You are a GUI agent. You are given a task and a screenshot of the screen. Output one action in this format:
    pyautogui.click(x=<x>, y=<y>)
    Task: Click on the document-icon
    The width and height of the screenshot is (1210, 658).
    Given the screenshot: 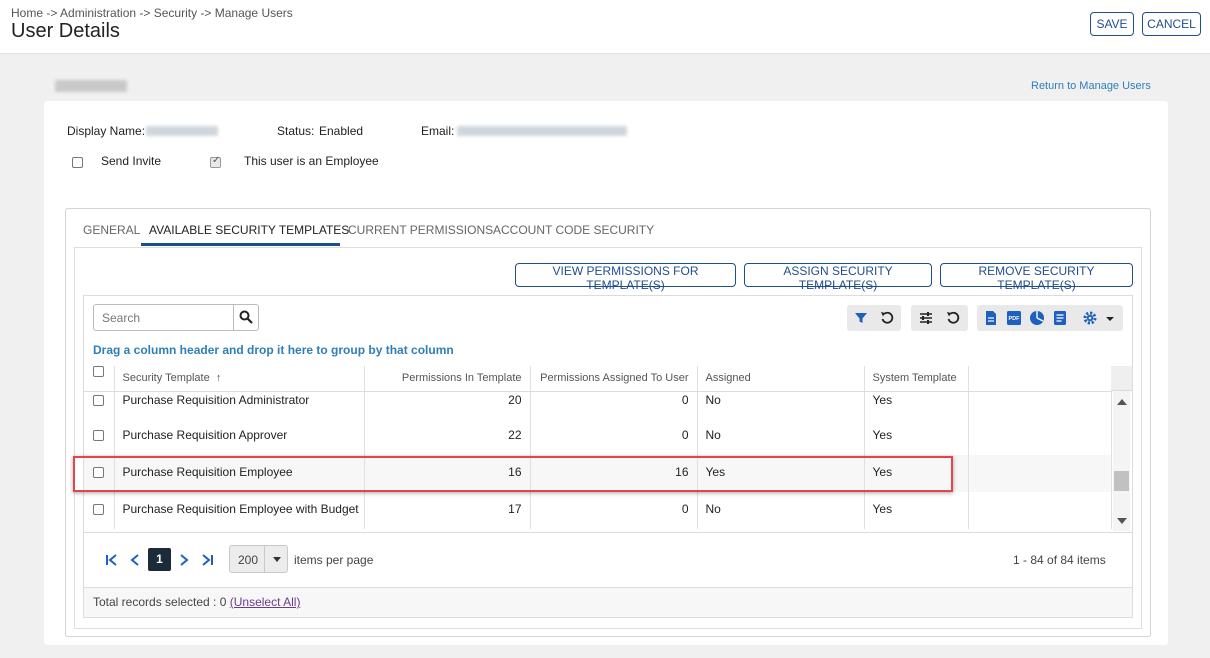 What is the action you would take?
    pyautogui.click(x=991, y=318)
    